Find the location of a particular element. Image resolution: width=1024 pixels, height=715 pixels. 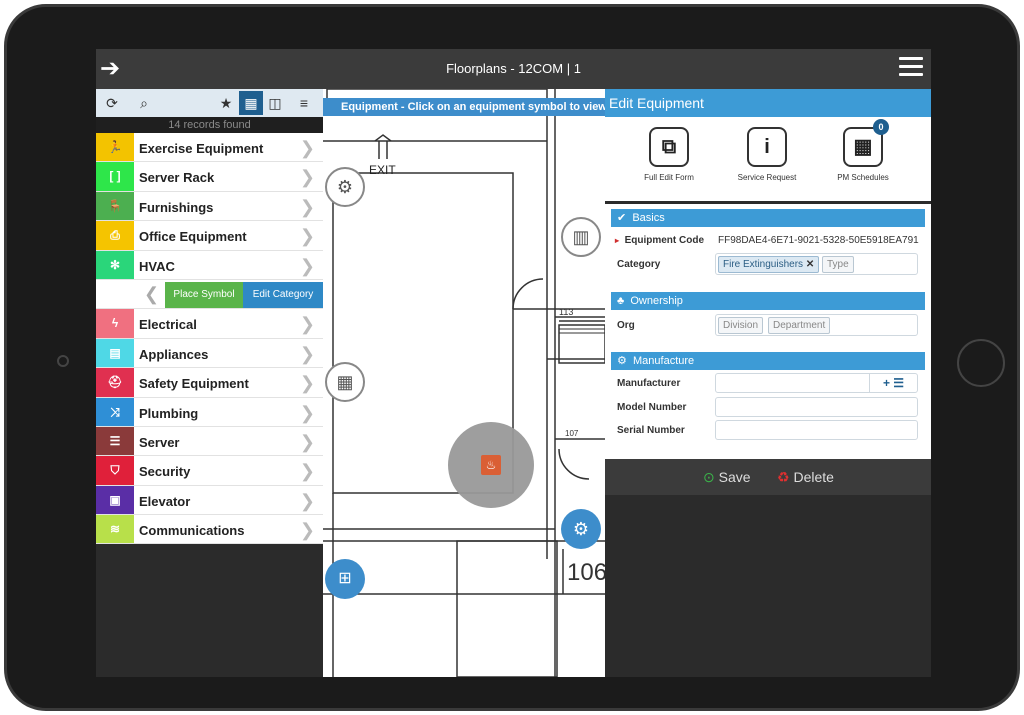

manufacture-section-header: ⚙ Manufacture is located at coordinates (768, 361).